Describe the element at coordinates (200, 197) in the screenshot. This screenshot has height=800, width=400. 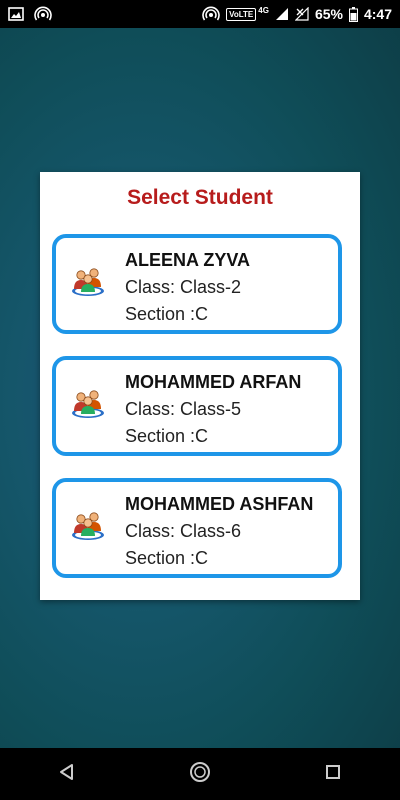
I see `dialog-title: Select Student` at that location.